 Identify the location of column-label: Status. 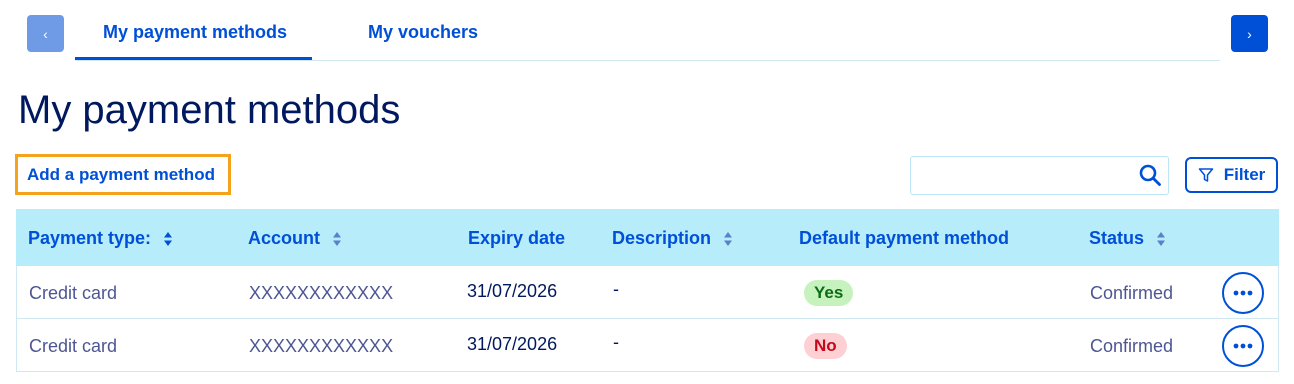
(1117, 238).